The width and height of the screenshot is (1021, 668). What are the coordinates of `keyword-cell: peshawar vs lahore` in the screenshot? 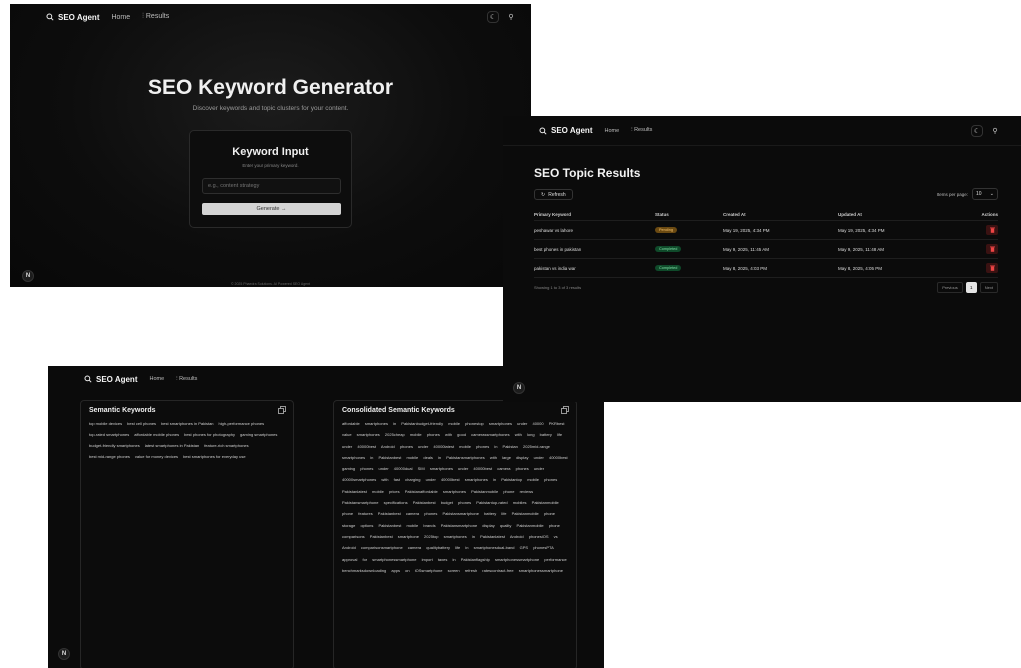 It's located at (594, 230).